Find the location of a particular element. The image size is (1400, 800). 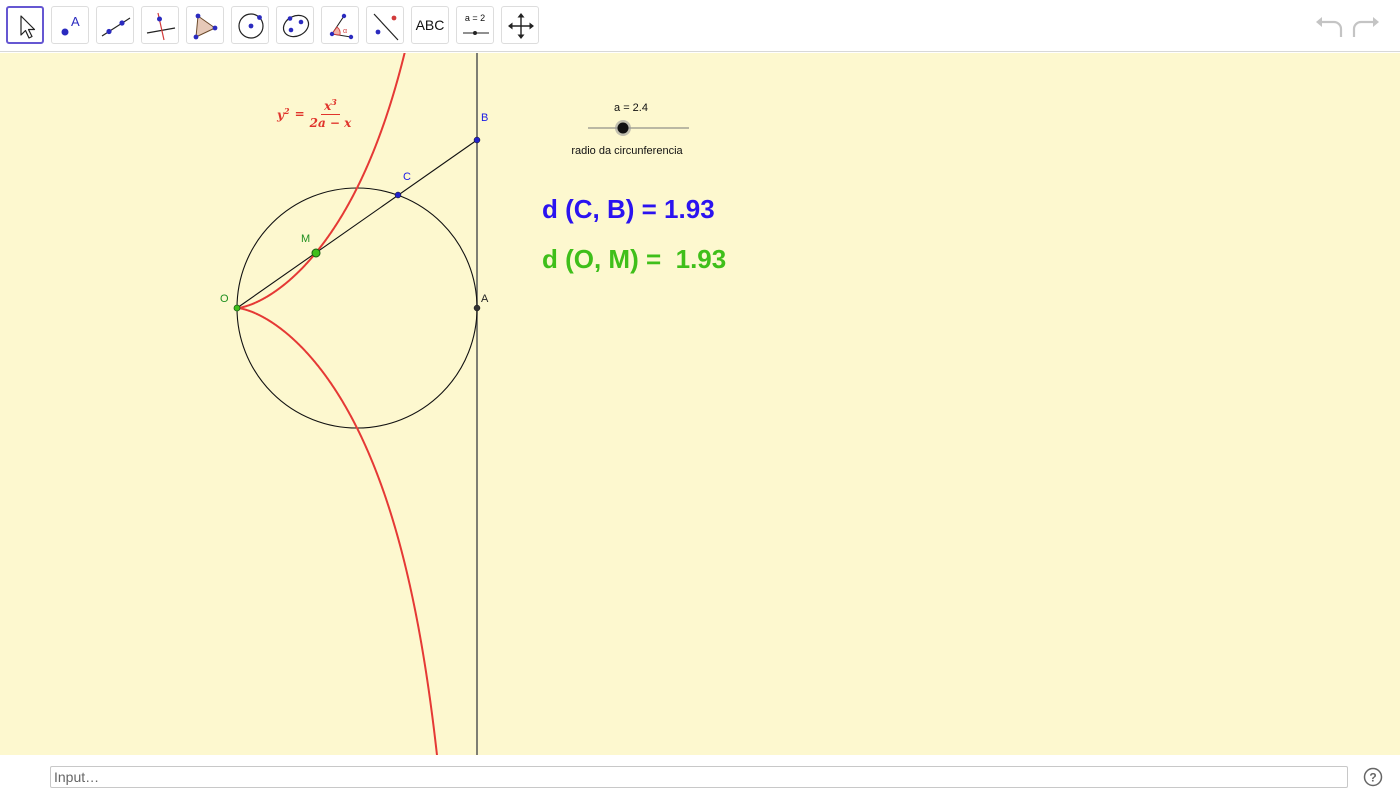

curve-equation: y2 = x3 2a − x is located at coordinates (314, 113).